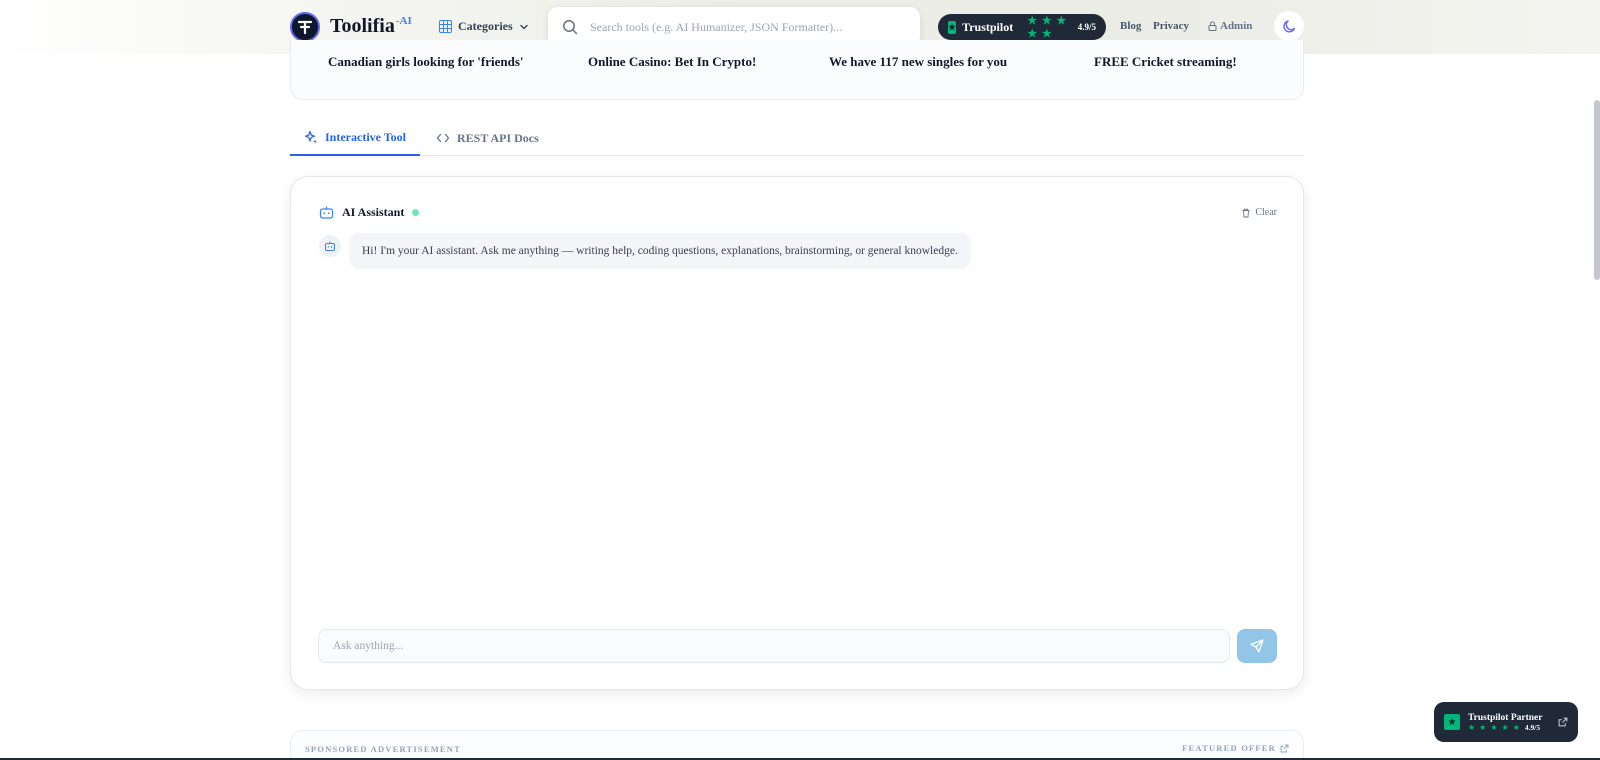  Describe the element at coordinates (1130, 26) in the screenshot. I see `nav-blog-link: Blog` at that location.